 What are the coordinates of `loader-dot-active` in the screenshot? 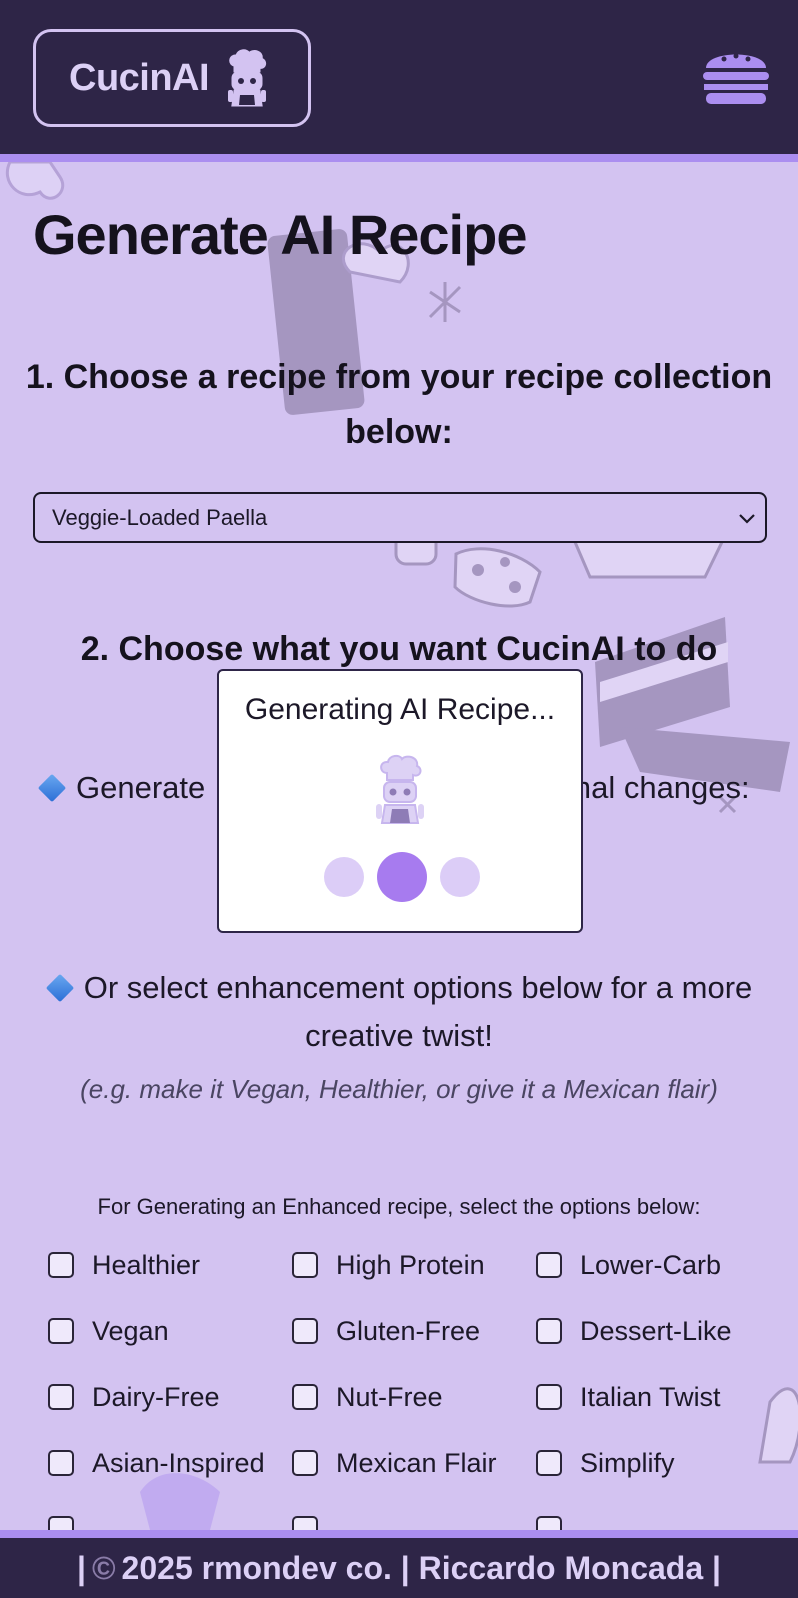 It's located at (402, 877).